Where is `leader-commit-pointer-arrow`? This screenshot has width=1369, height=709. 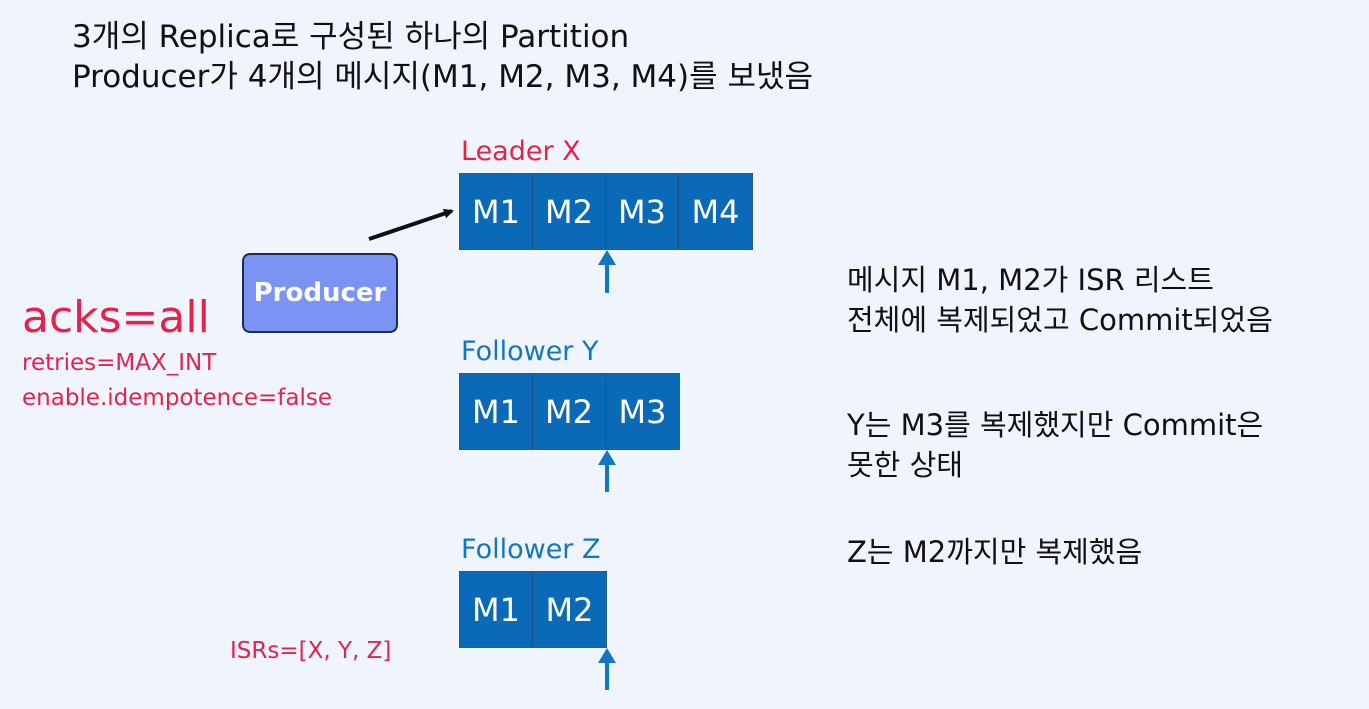
leader-commit-pointer-arrow is located at coordinates (607, 271).